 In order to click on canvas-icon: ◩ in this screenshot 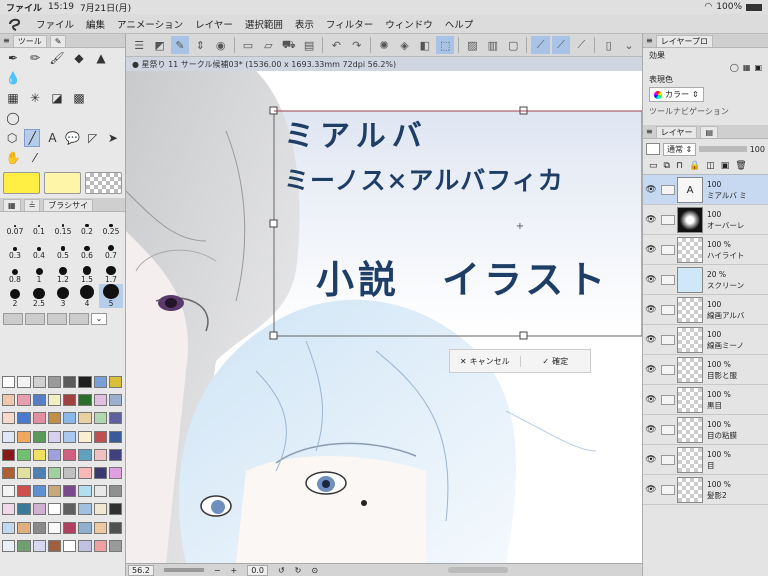, I will do `click(159, 45)`.